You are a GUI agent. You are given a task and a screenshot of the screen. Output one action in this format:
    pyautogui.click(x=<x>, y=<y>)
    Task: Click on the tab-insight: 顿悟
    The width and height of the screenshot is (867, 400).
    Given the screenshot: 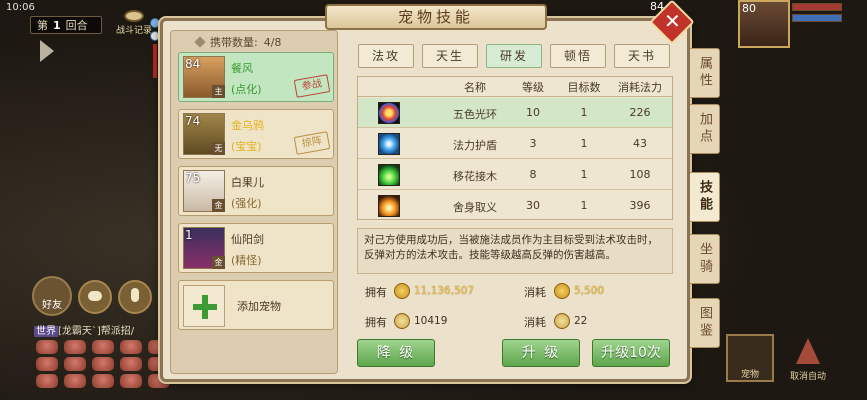 What is the action you would take?
    pyautogui.click(x=578, y=56)
    